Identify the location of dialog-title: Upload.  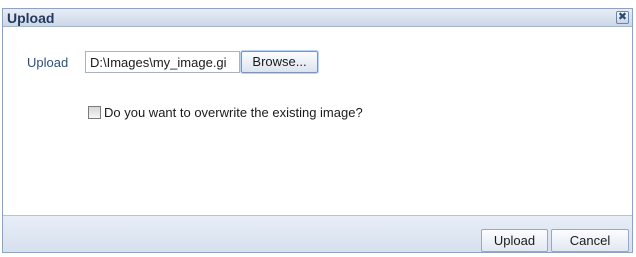
(31, 18).